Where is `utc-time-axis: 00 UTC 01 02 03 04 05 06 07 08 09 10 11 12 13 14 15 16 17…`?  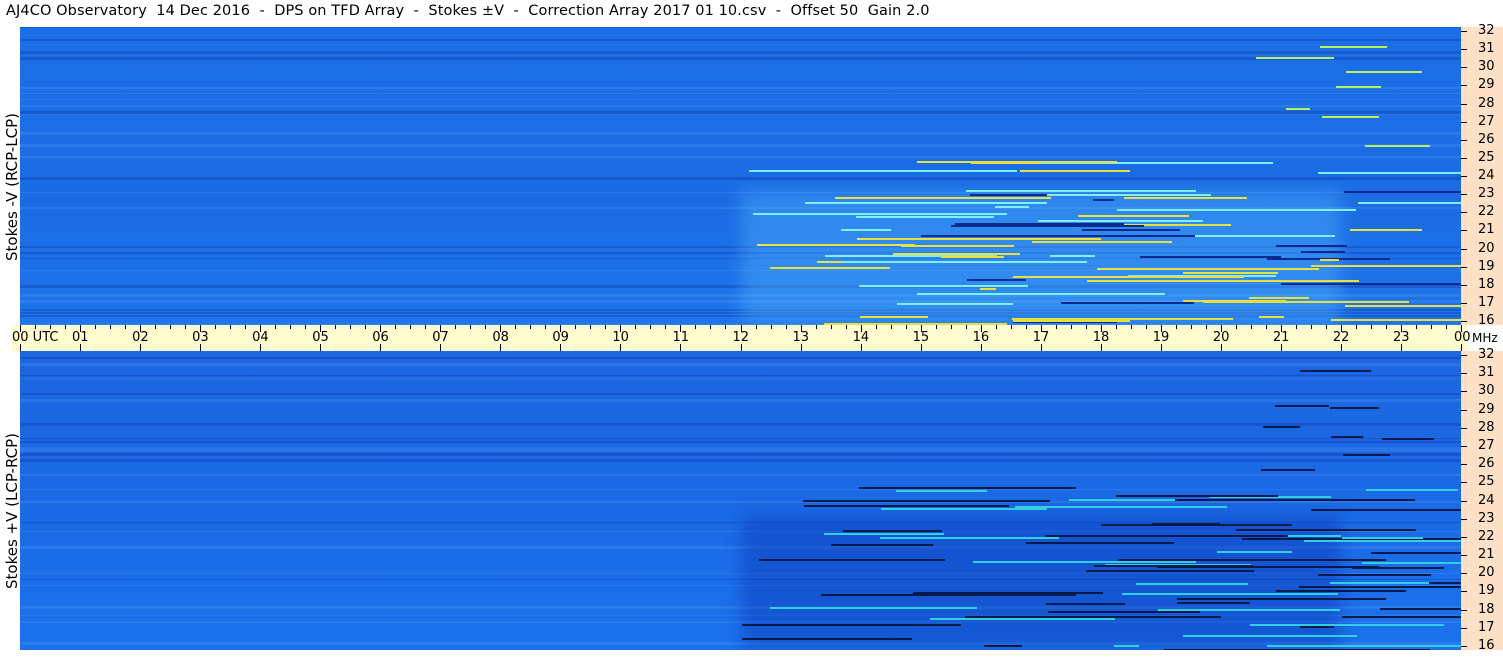
utc-time-axis: 00 UTC 01 02 03 04 05 06 07 08 09 10 11 12 13 14 15 16 17… is located at coordinates (755, 338).